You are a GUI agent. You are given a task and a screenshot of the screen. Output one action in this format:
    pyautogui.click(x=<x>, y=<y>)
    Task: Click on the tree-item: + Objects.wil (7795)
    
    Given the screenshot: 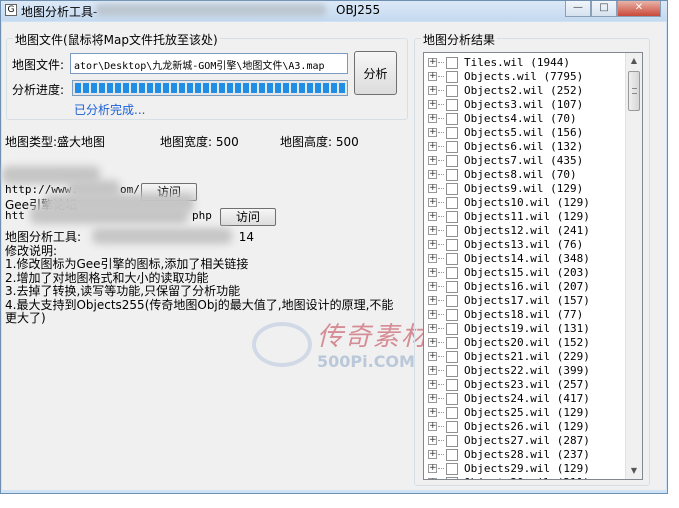 What is the action you would take?
    pyautogui.click(x=525, y=77)
    